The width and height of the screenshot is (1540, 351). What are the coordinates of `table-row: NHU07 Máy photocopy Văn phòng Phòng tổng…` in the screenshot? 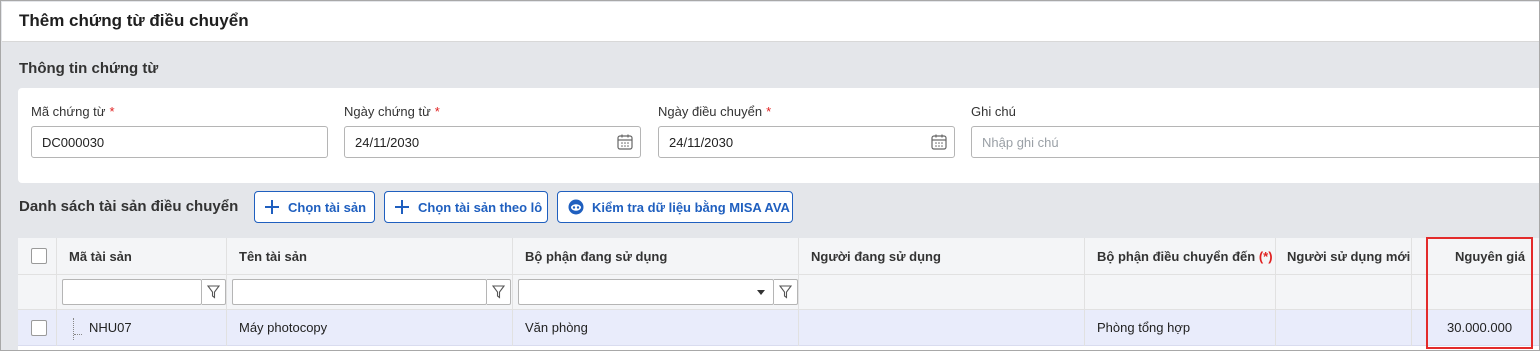 It's located at (778, 328).